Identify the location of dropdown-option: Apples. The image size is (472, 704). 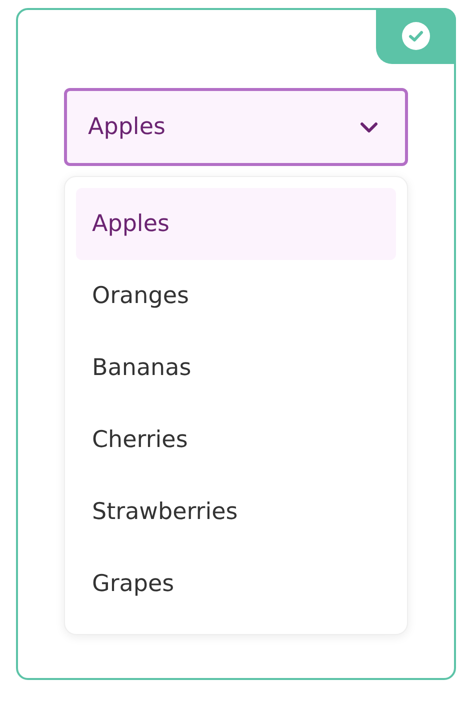
(236, 224).